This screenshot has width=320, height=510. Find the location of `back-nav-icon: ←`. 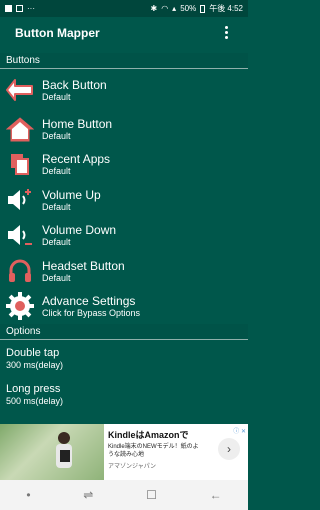

back-nav-icon: ← is located at coordinates (216, 495).